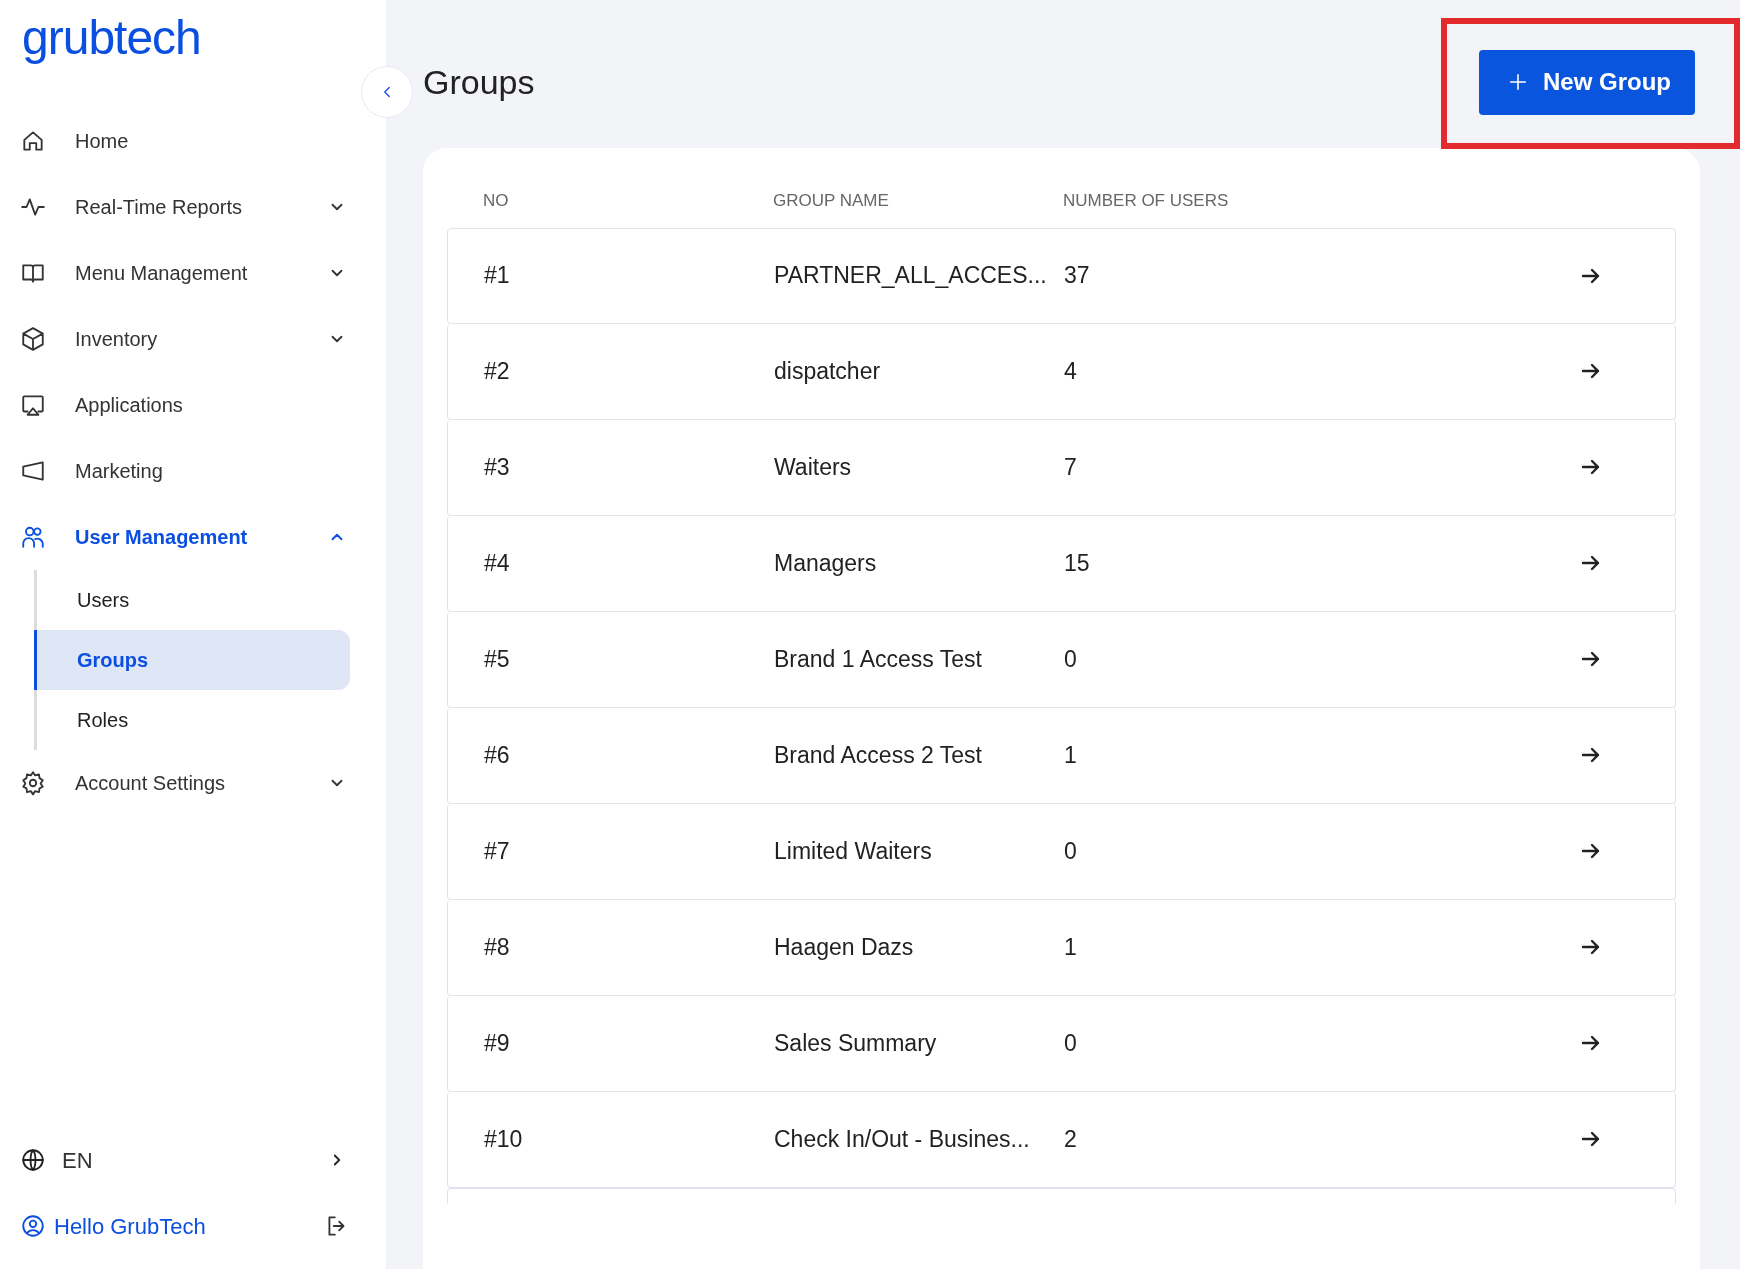  What do you see at coordinates (1071, 371) in the screenshot?
I see `table-cell-text: 4` at bounding box center [1071, 371].